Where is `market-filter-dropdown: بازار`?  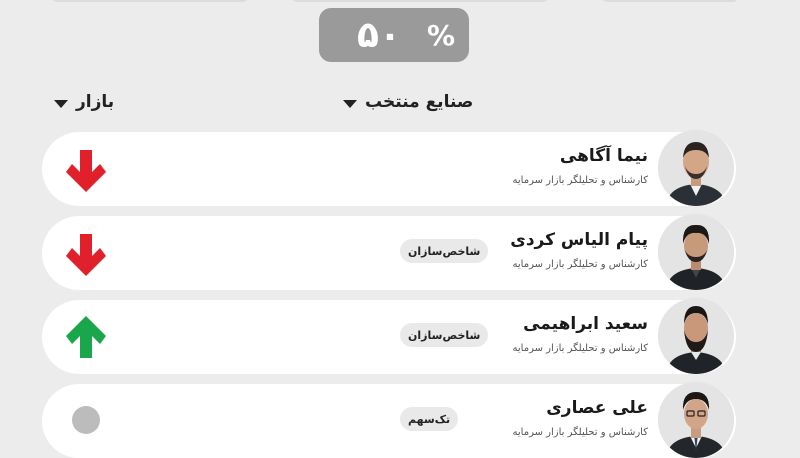 market-filter-dropdown: بازار is located at coordinates (84, 102).